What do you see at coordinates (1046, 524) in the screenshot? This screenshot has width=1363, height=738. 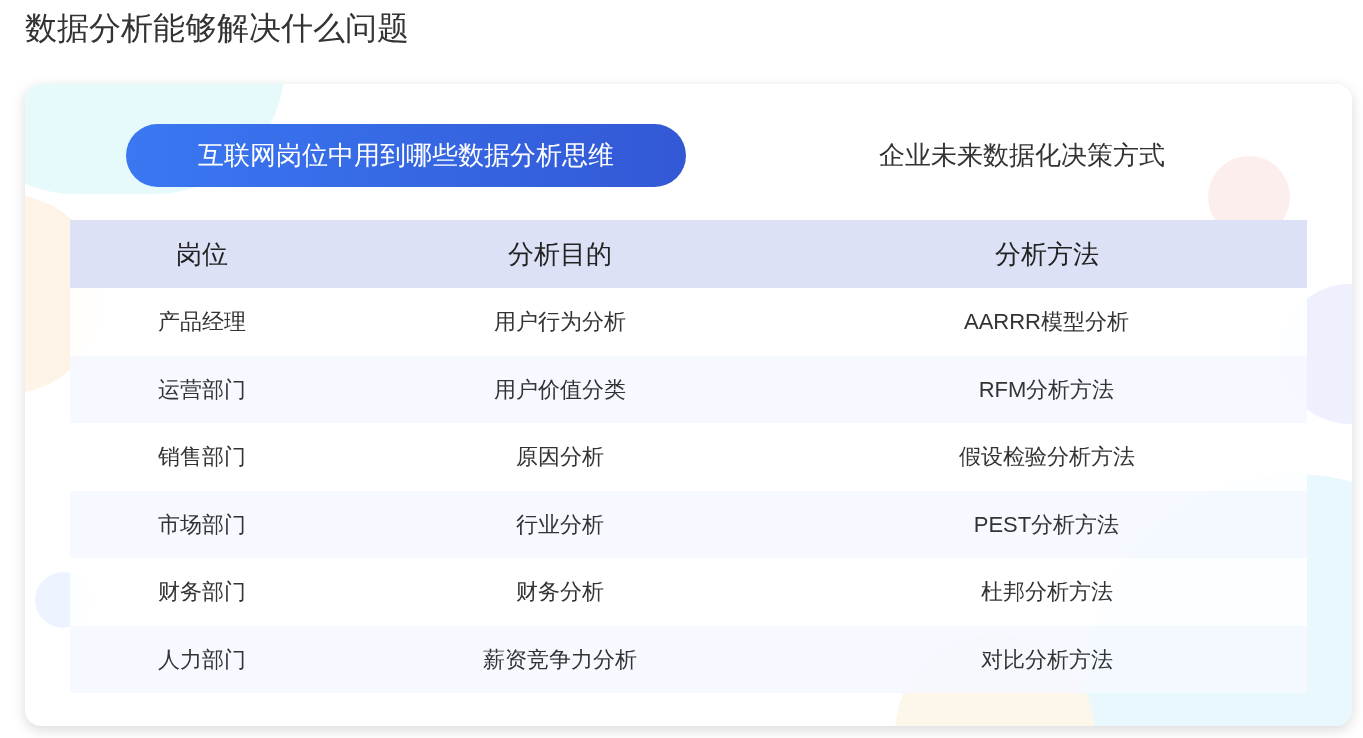 I see `table-cell-text: PEST分析方法` at bounding box center [1046, 524].